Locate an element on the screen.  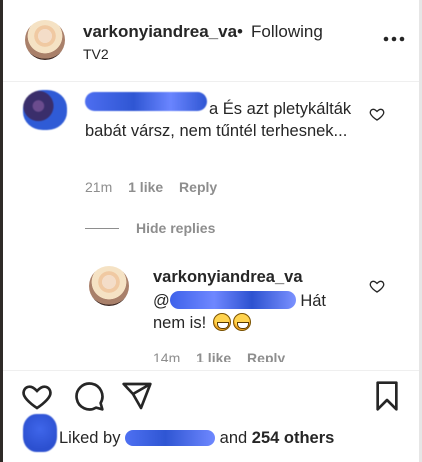
likes-summary: Liked by and 254 others is located at coordinates (211, 437).